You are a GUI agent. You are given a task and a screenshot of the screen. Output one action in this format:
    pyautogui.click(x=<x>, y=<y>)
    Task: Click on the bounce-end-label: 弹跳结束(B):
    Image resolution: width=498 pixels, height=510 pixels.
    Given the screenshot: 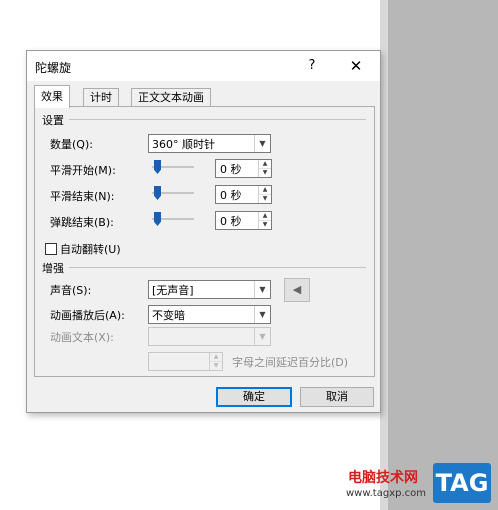 What is the action you would take?
    pyautogui.click(x=82, y=222)
    